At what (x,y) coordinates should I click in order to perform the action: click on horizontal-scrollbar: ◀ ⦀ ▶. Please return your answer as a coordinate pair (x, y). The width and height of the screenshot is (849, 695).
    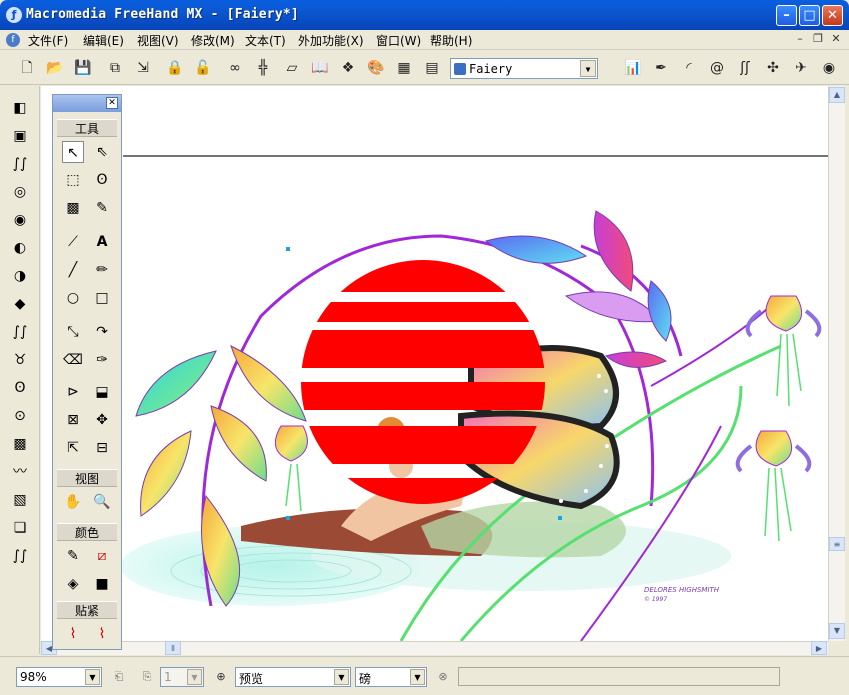
    Looking at the image, I should click on (434, 648).